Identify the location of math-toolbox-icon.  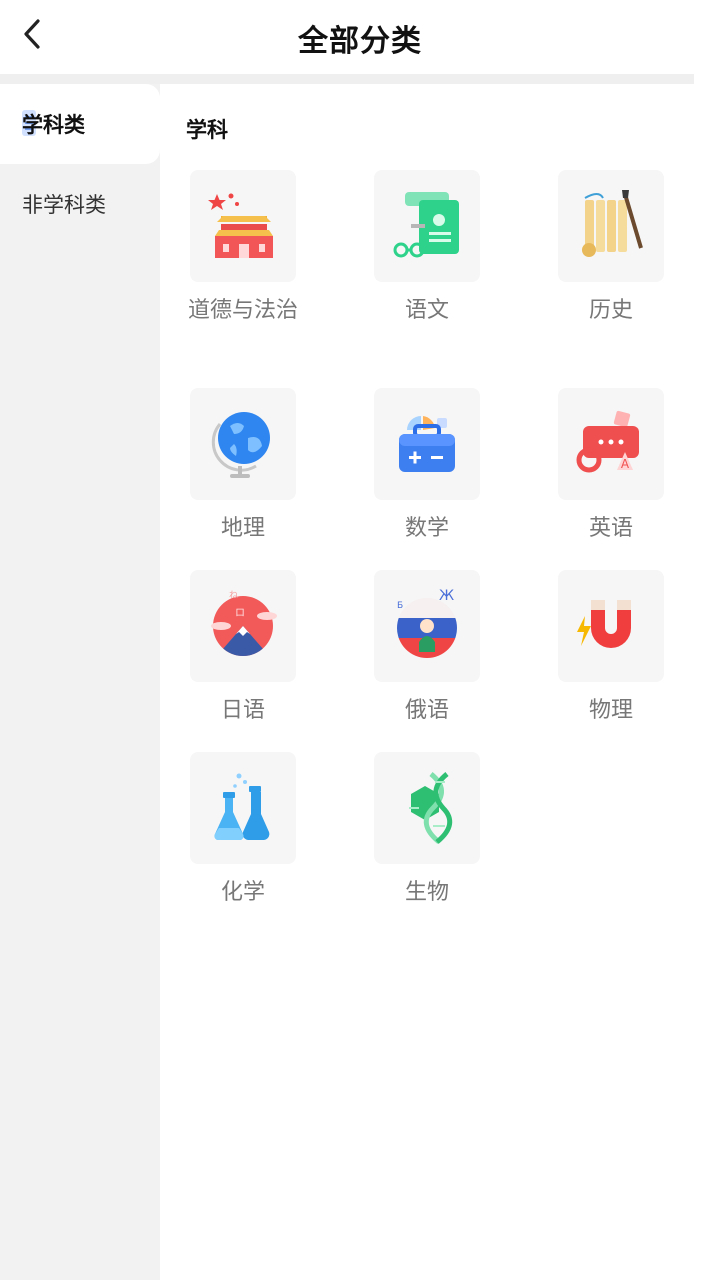
(427, 444).